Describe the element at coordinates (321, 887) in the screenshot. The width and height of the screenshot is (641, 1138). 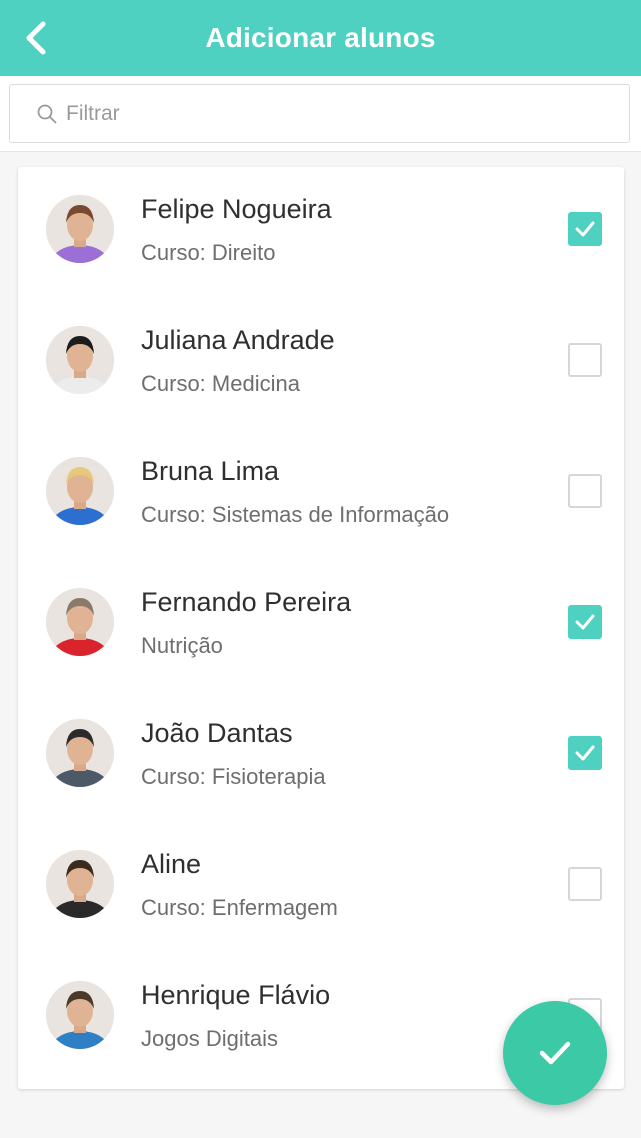
I see `list-item: Aline Curso: Enfermagem` at that location.